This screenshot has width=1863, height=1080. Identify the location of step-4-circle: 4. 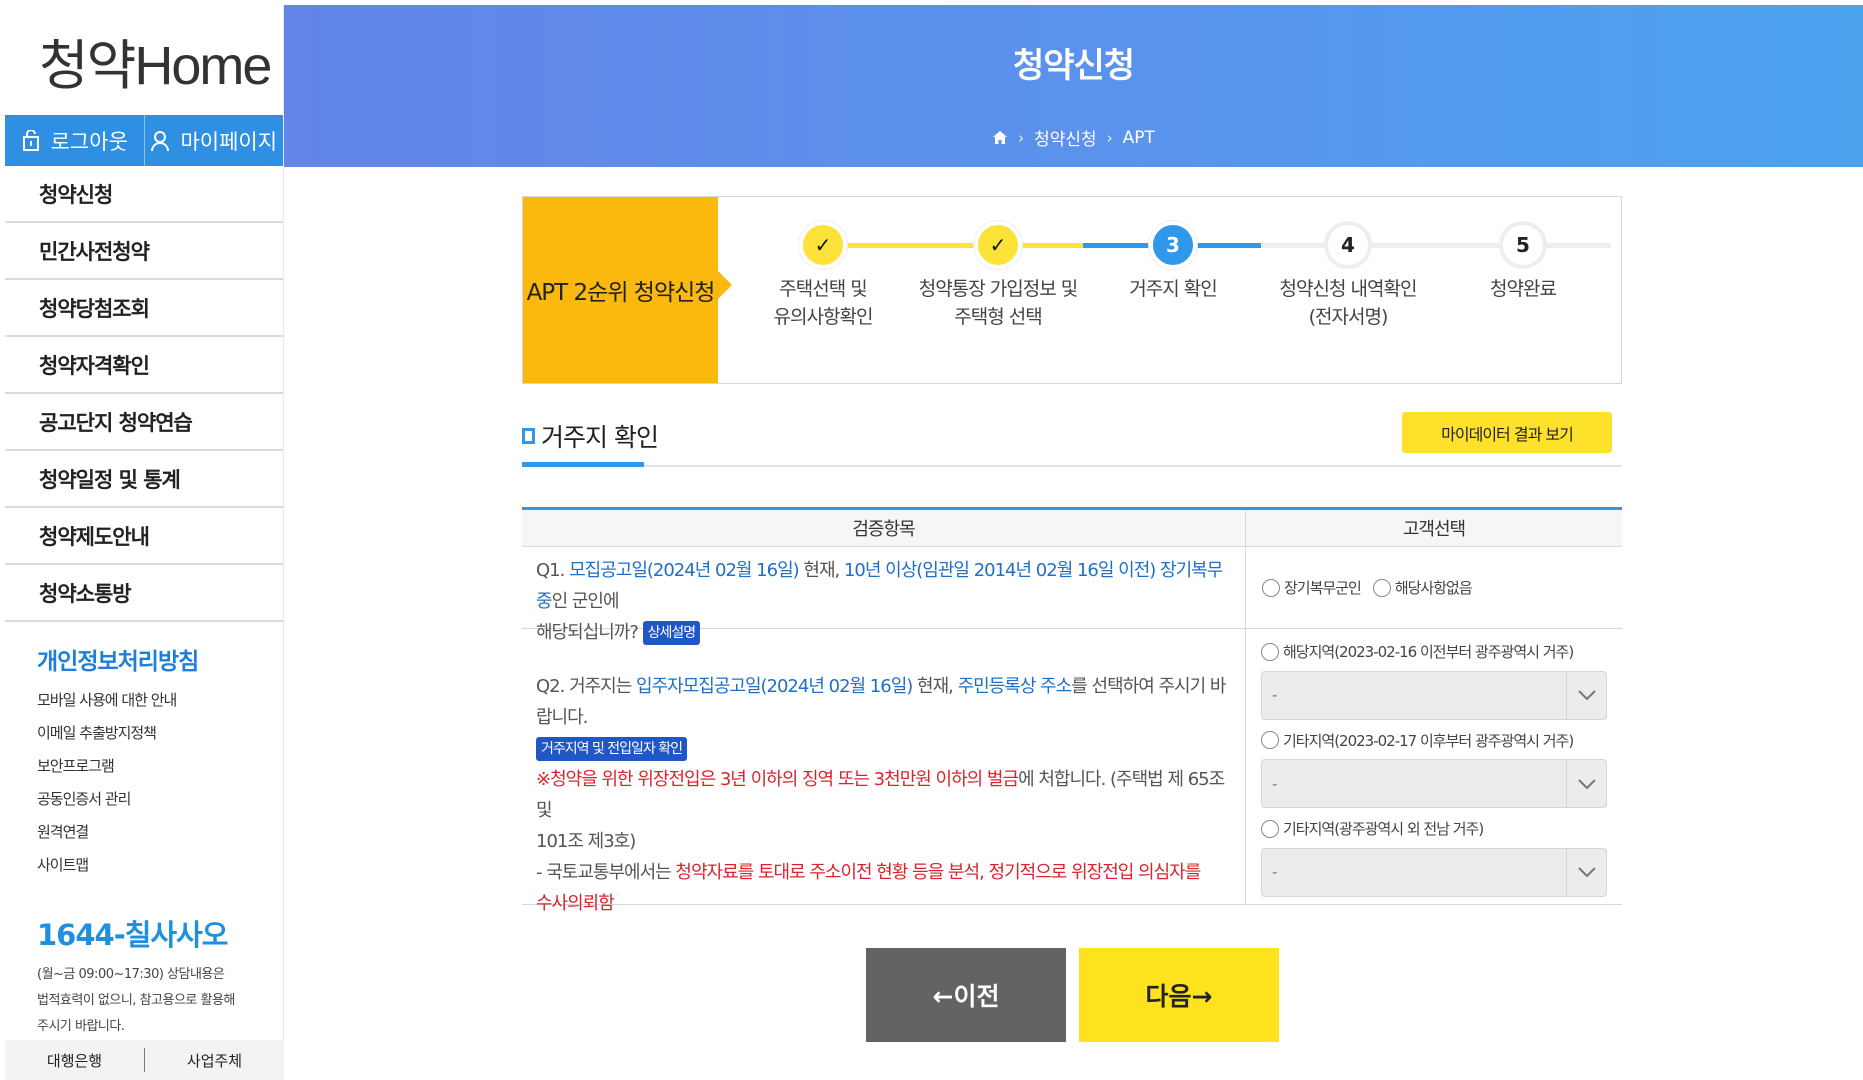
(1348, 245).